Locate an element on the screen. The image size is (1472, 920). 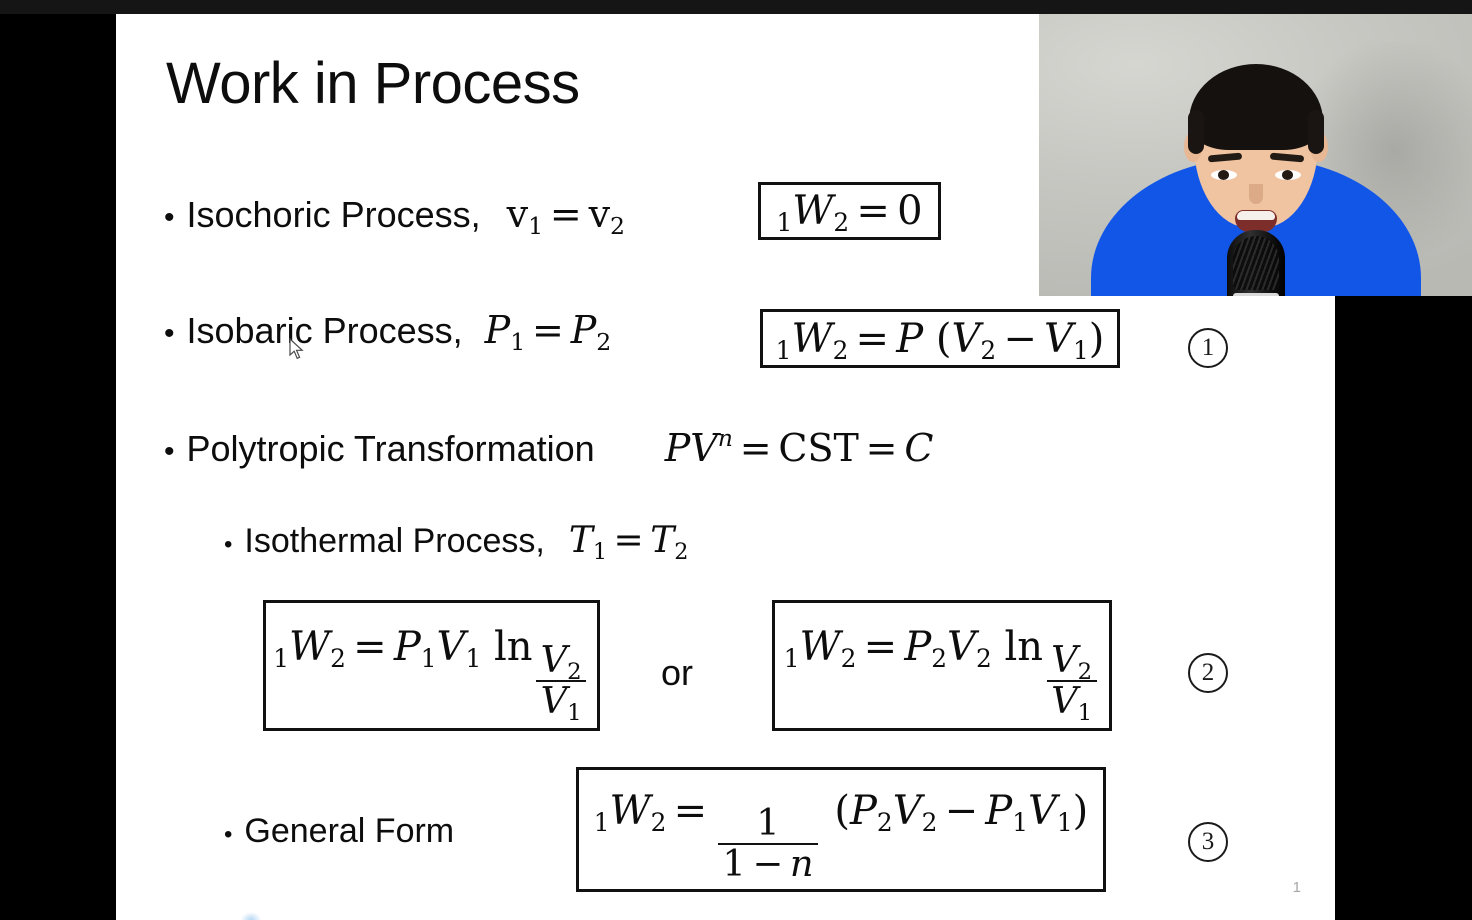
slide-page-number: 1 is located at coordinates (1296, 887).